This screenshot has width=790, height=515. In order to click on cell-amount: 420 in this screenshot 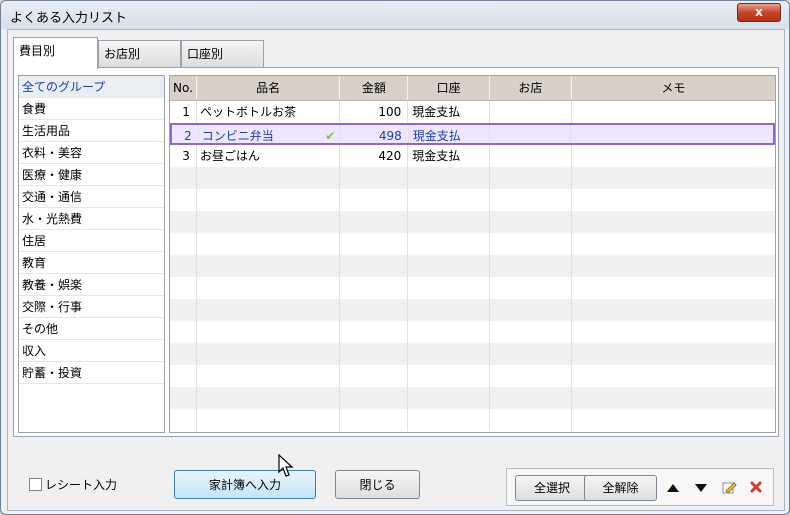, I will do `click(374, 156)`.